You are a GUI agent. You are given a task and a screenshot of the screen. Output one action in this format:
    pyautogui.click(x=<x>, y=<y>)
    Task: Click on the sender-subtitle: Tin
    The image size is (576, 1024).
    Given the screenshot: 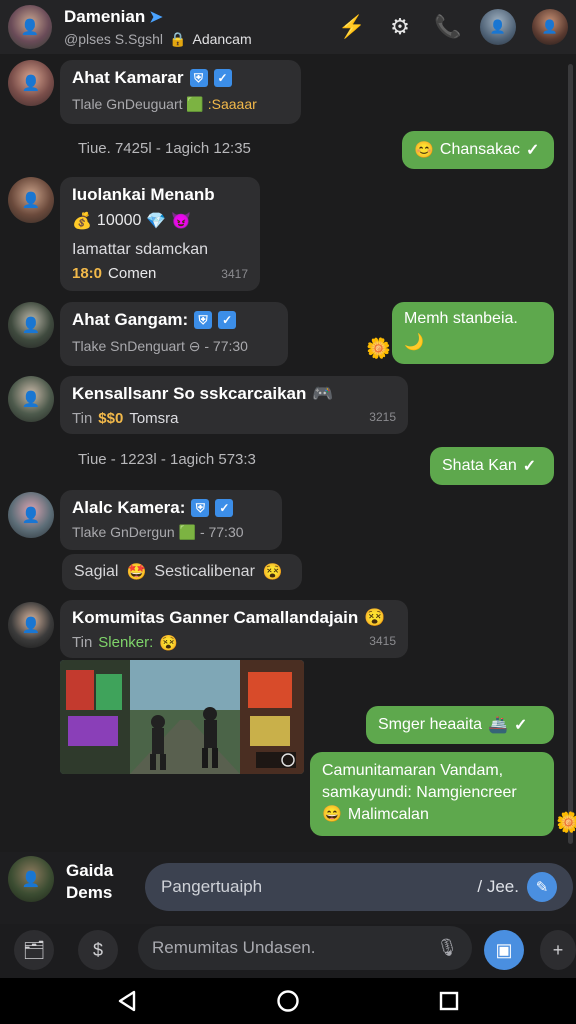 What is the action you would take?
    pyautogui.click(x=82, y=642)
    